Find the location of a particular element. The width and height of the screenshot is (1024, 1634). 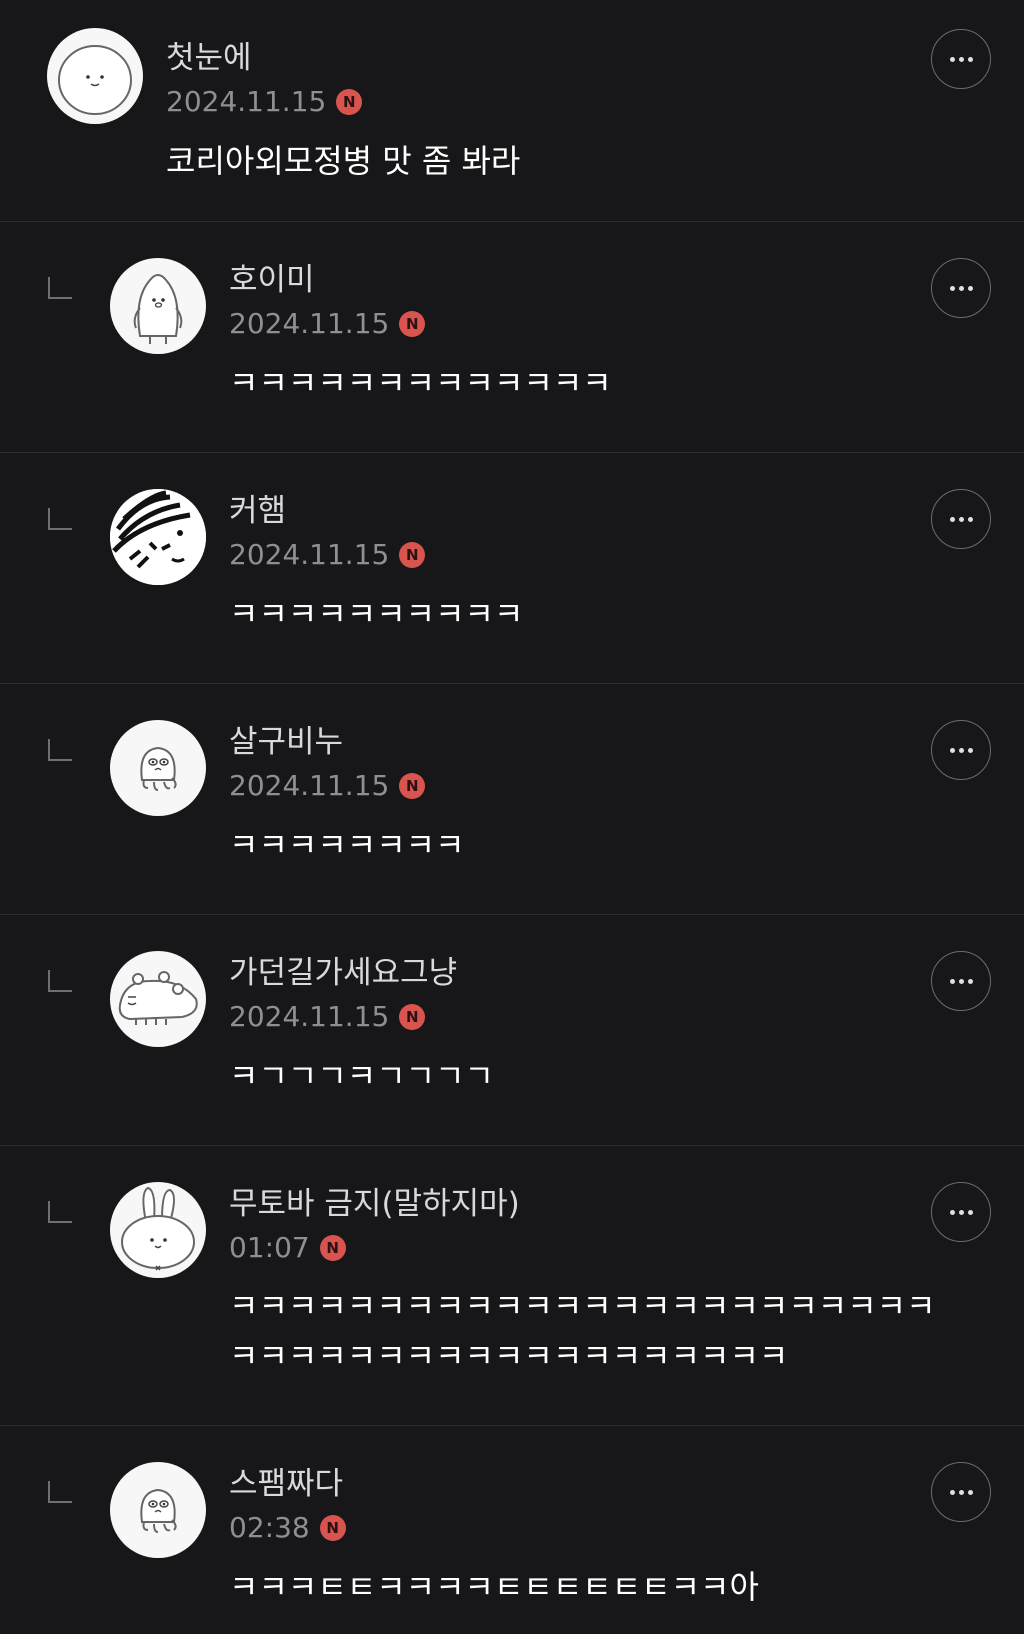

comment-text: ㅋㅋㅋㅋㅋㅋㅋㅋ is located at coordinates (347, 845).